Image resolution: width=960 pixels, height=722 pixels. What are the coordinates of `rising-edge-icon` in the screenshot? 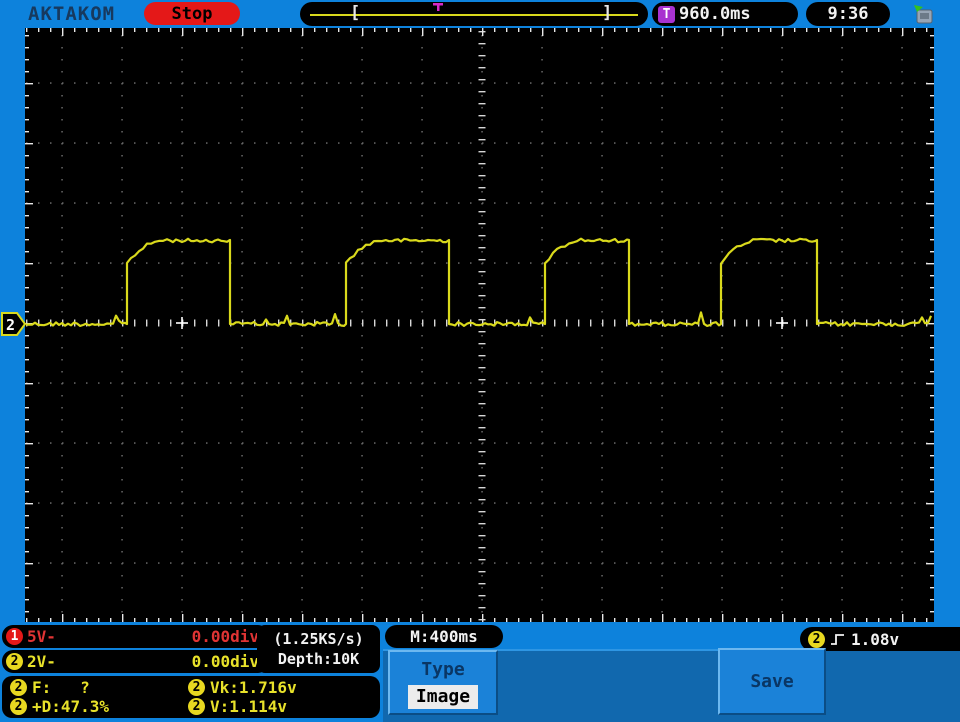 It's located at (837, 639).